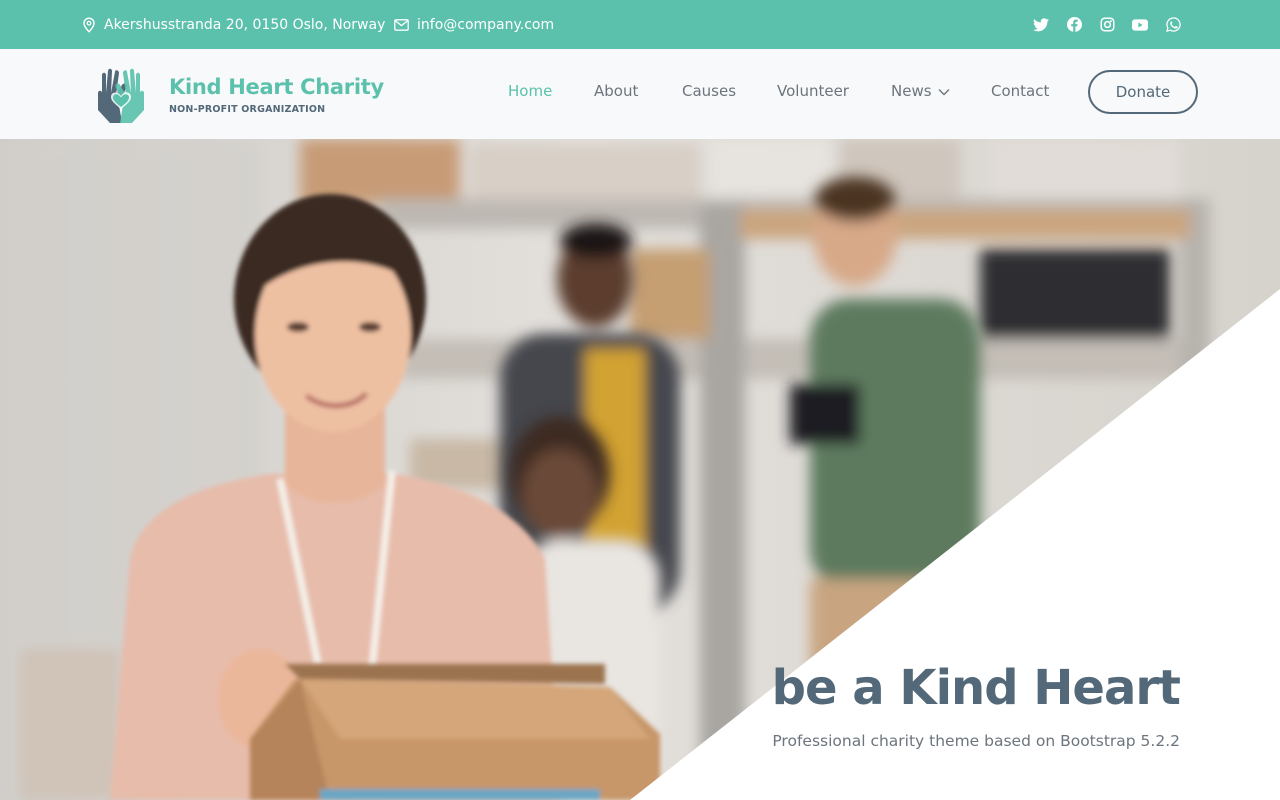 Image resolution: width=1280 pixels, height=800 pixels. Describe the element at coordinates (89, 24) in the screenshot. I see `map-pin-icon` at that location.